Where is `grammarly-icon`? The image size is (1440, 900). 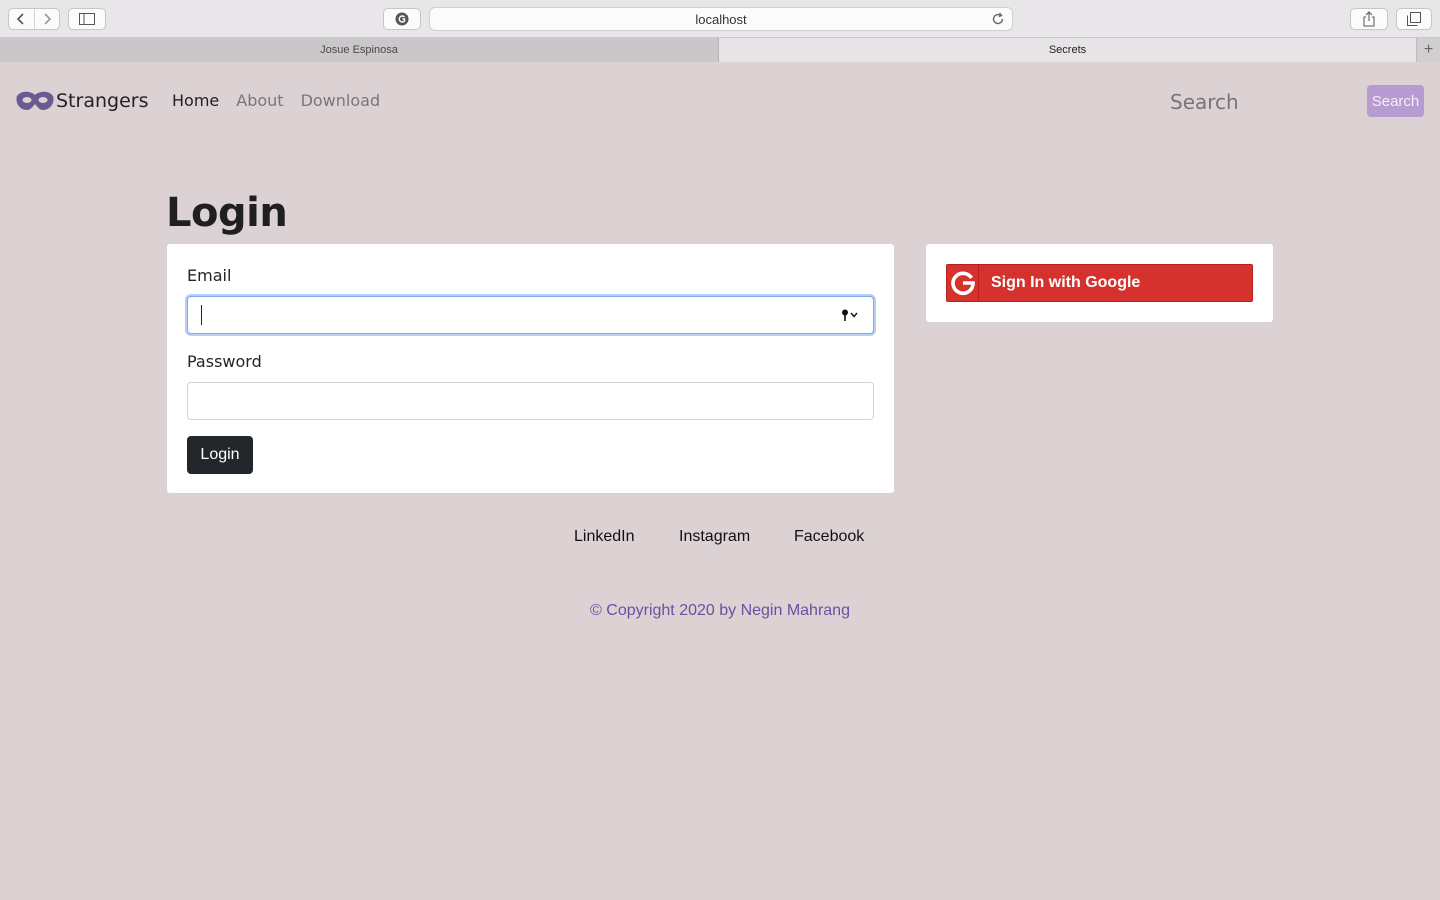 grammarly-icon is located at coordinates (402, 19).